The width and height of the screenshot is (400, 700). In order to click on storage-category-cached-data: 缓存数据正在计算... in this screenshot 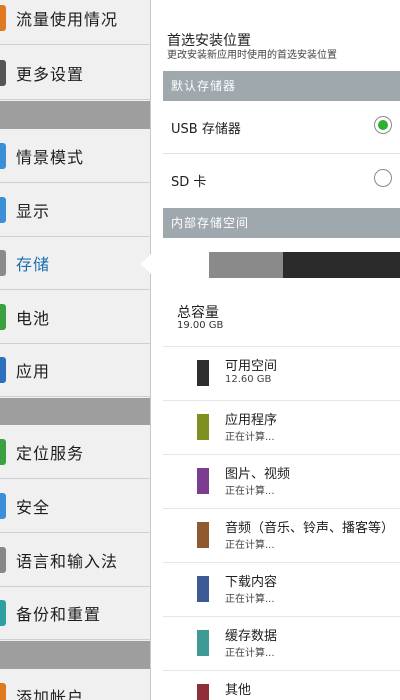, I will do `click(281, 643)`.